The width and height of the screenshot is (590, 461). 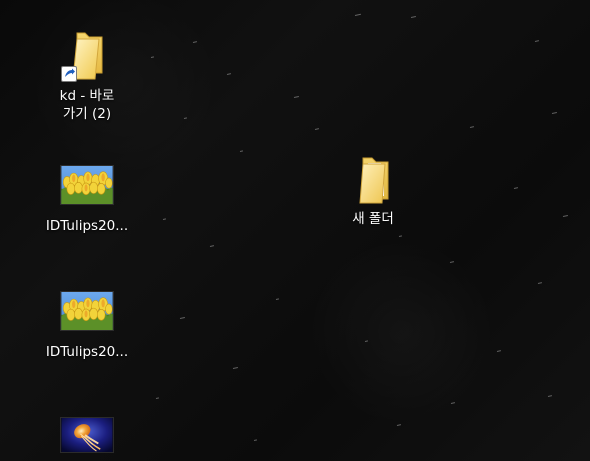 I want to click on jellyfish-thumbnail, so click(x=87, y=435).